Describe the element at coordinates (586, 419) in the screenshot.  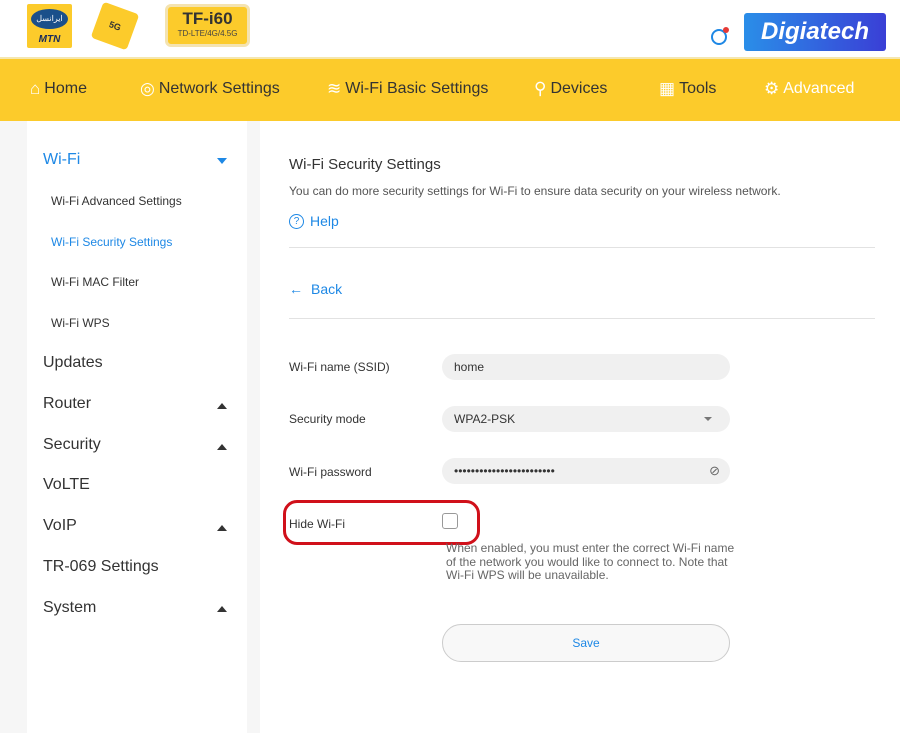
I see `security-mode-select: WPA2-PSK` at that location.